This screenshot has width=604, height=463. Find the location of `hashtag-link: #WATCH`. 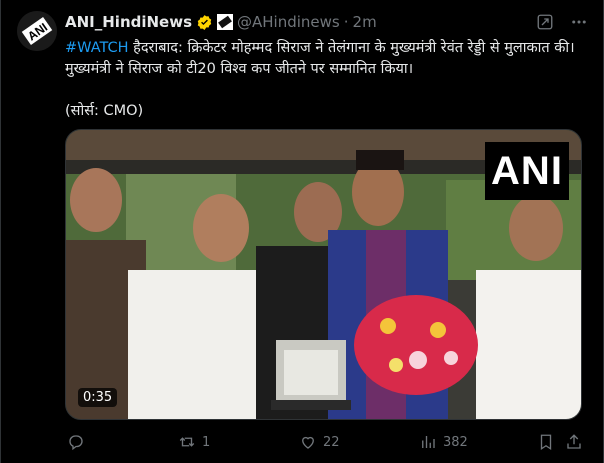

hashtag-link: #WATCH is located at coordinates (97, 48).